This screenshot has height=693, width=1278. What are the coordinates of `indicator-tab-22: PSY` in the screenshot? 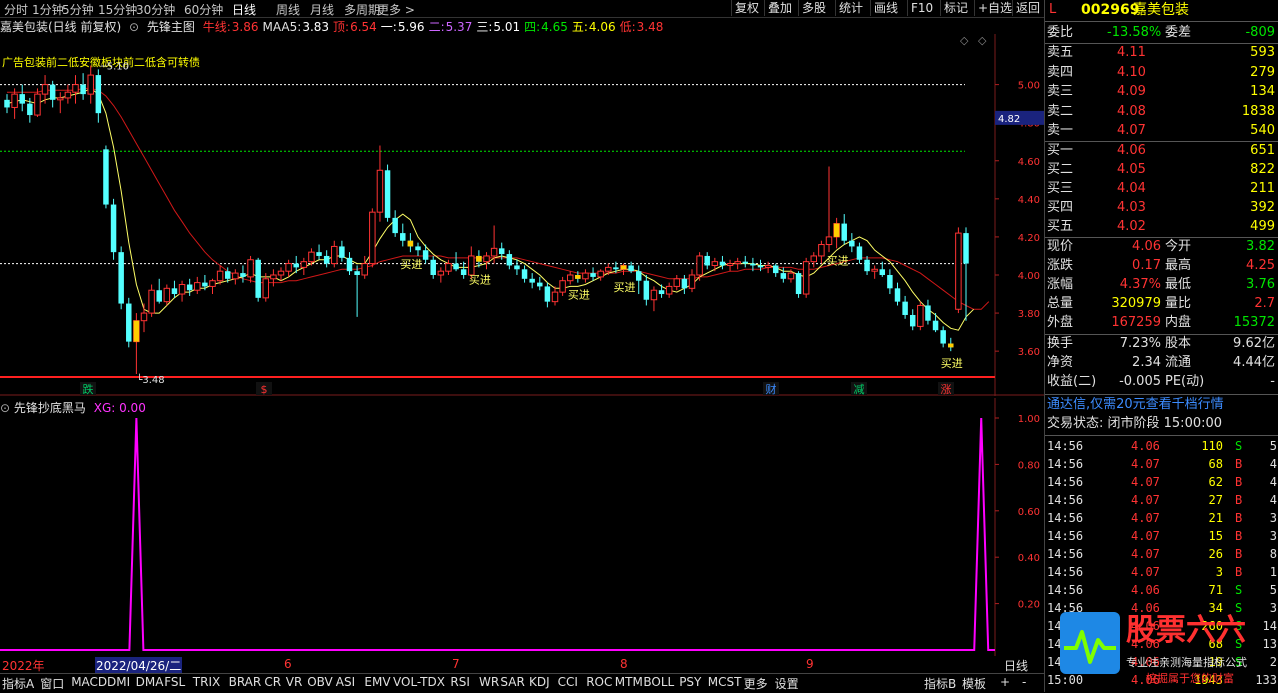 It's located at (690, 682).